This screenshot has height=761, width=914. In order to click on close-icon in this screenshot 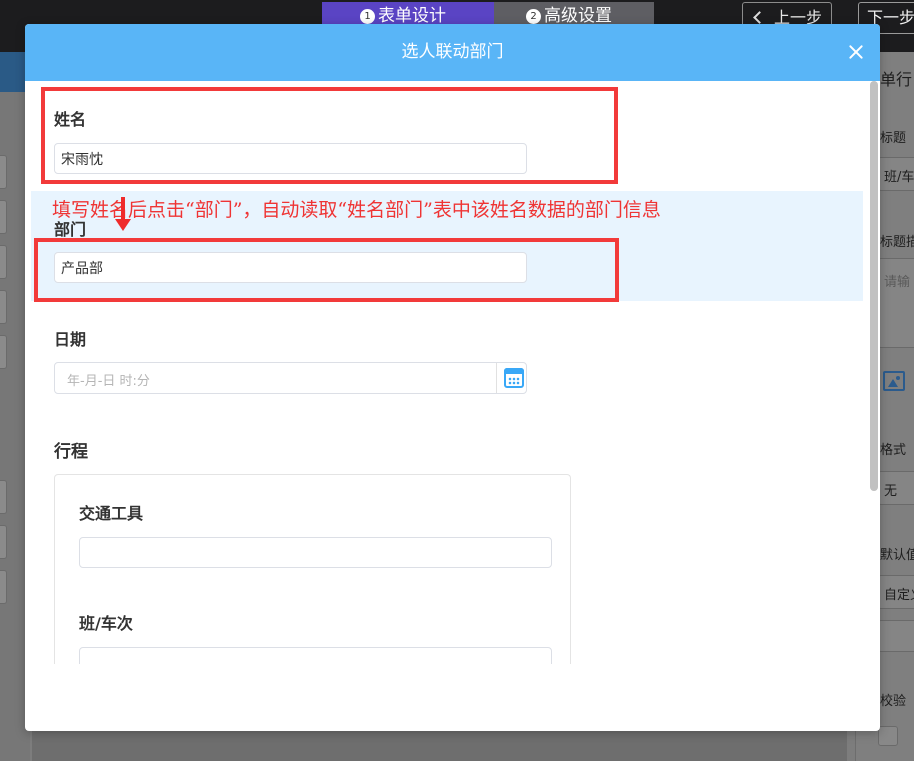, I will do `click(856, 52)`.